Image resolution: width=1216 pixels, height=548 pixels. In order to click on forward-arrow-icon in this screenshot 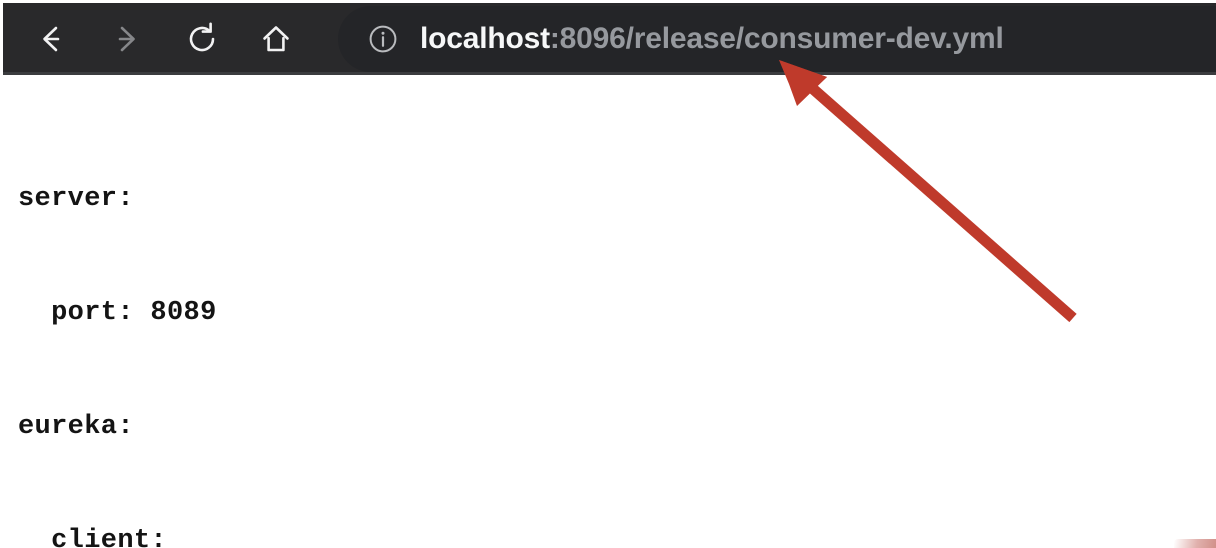, I will do `click(126, 39)`.